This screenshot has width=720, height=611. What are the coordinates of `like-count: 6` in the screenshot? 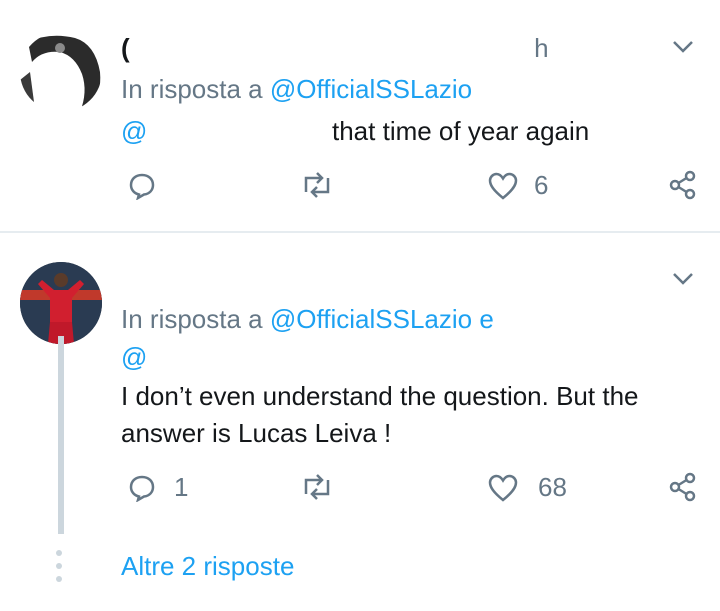 It's located at (541, 185).